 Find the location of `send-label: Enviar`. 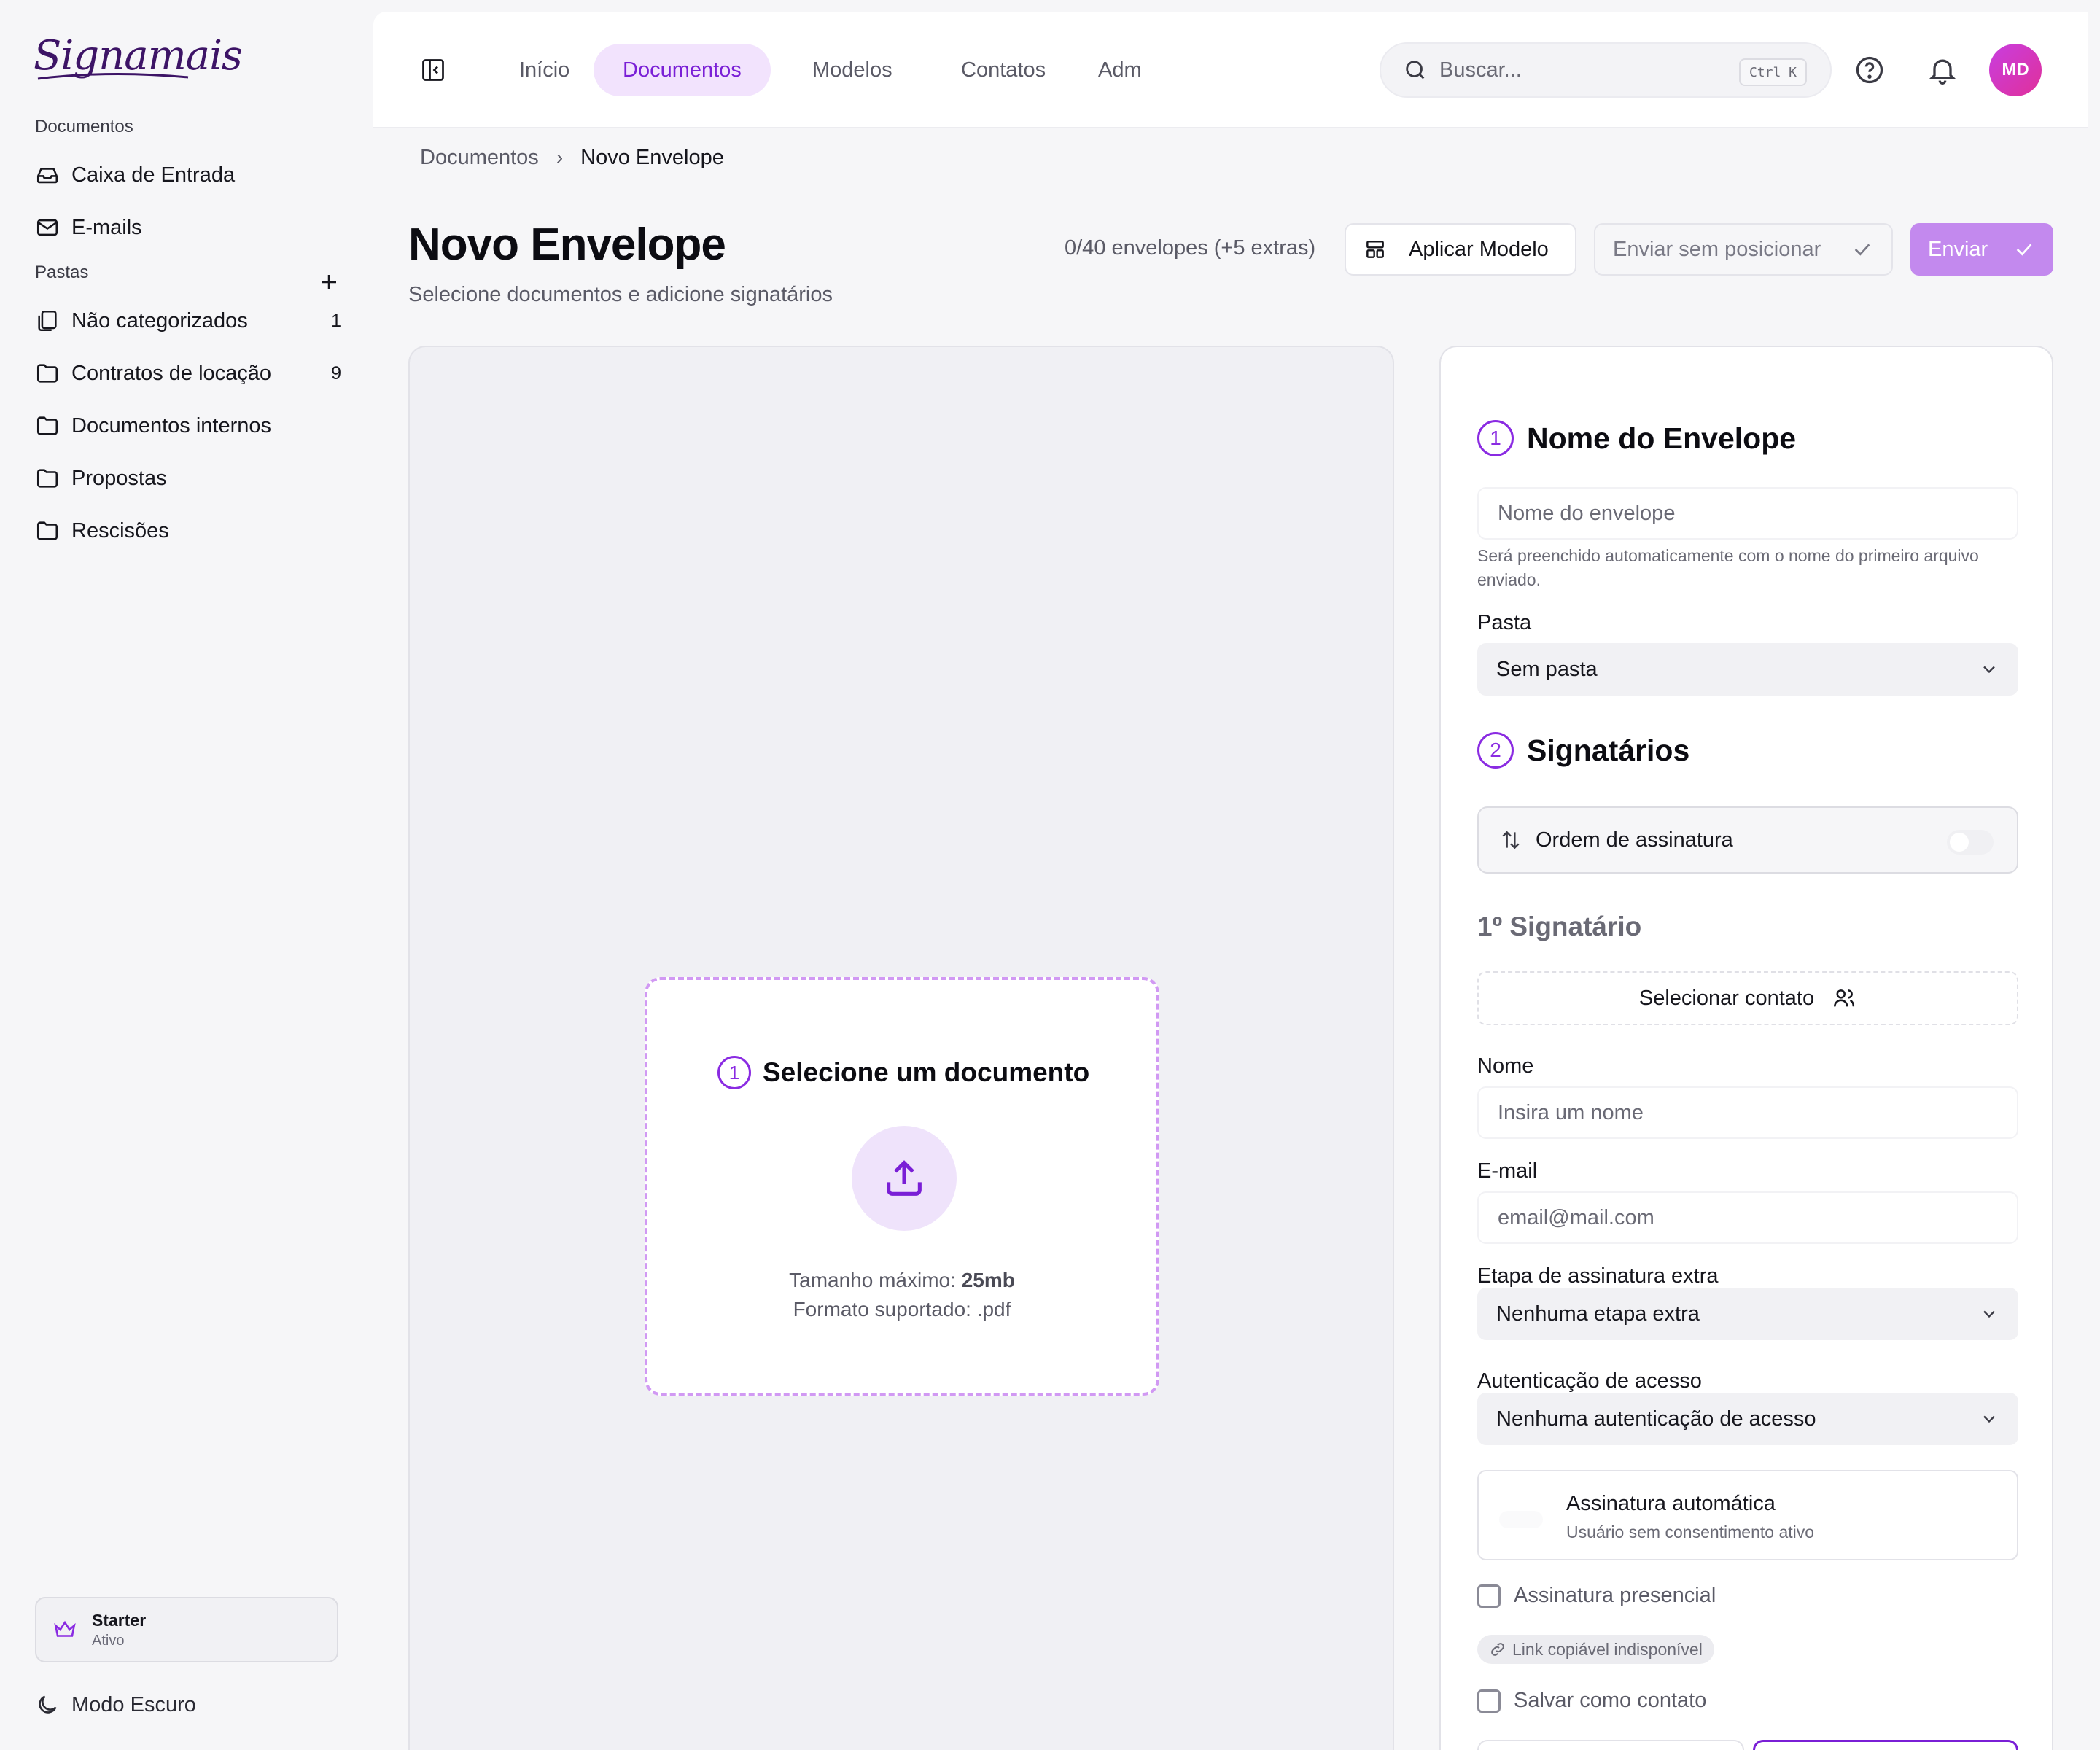

send-label: Enviar is located at coordinates (1958, 249).